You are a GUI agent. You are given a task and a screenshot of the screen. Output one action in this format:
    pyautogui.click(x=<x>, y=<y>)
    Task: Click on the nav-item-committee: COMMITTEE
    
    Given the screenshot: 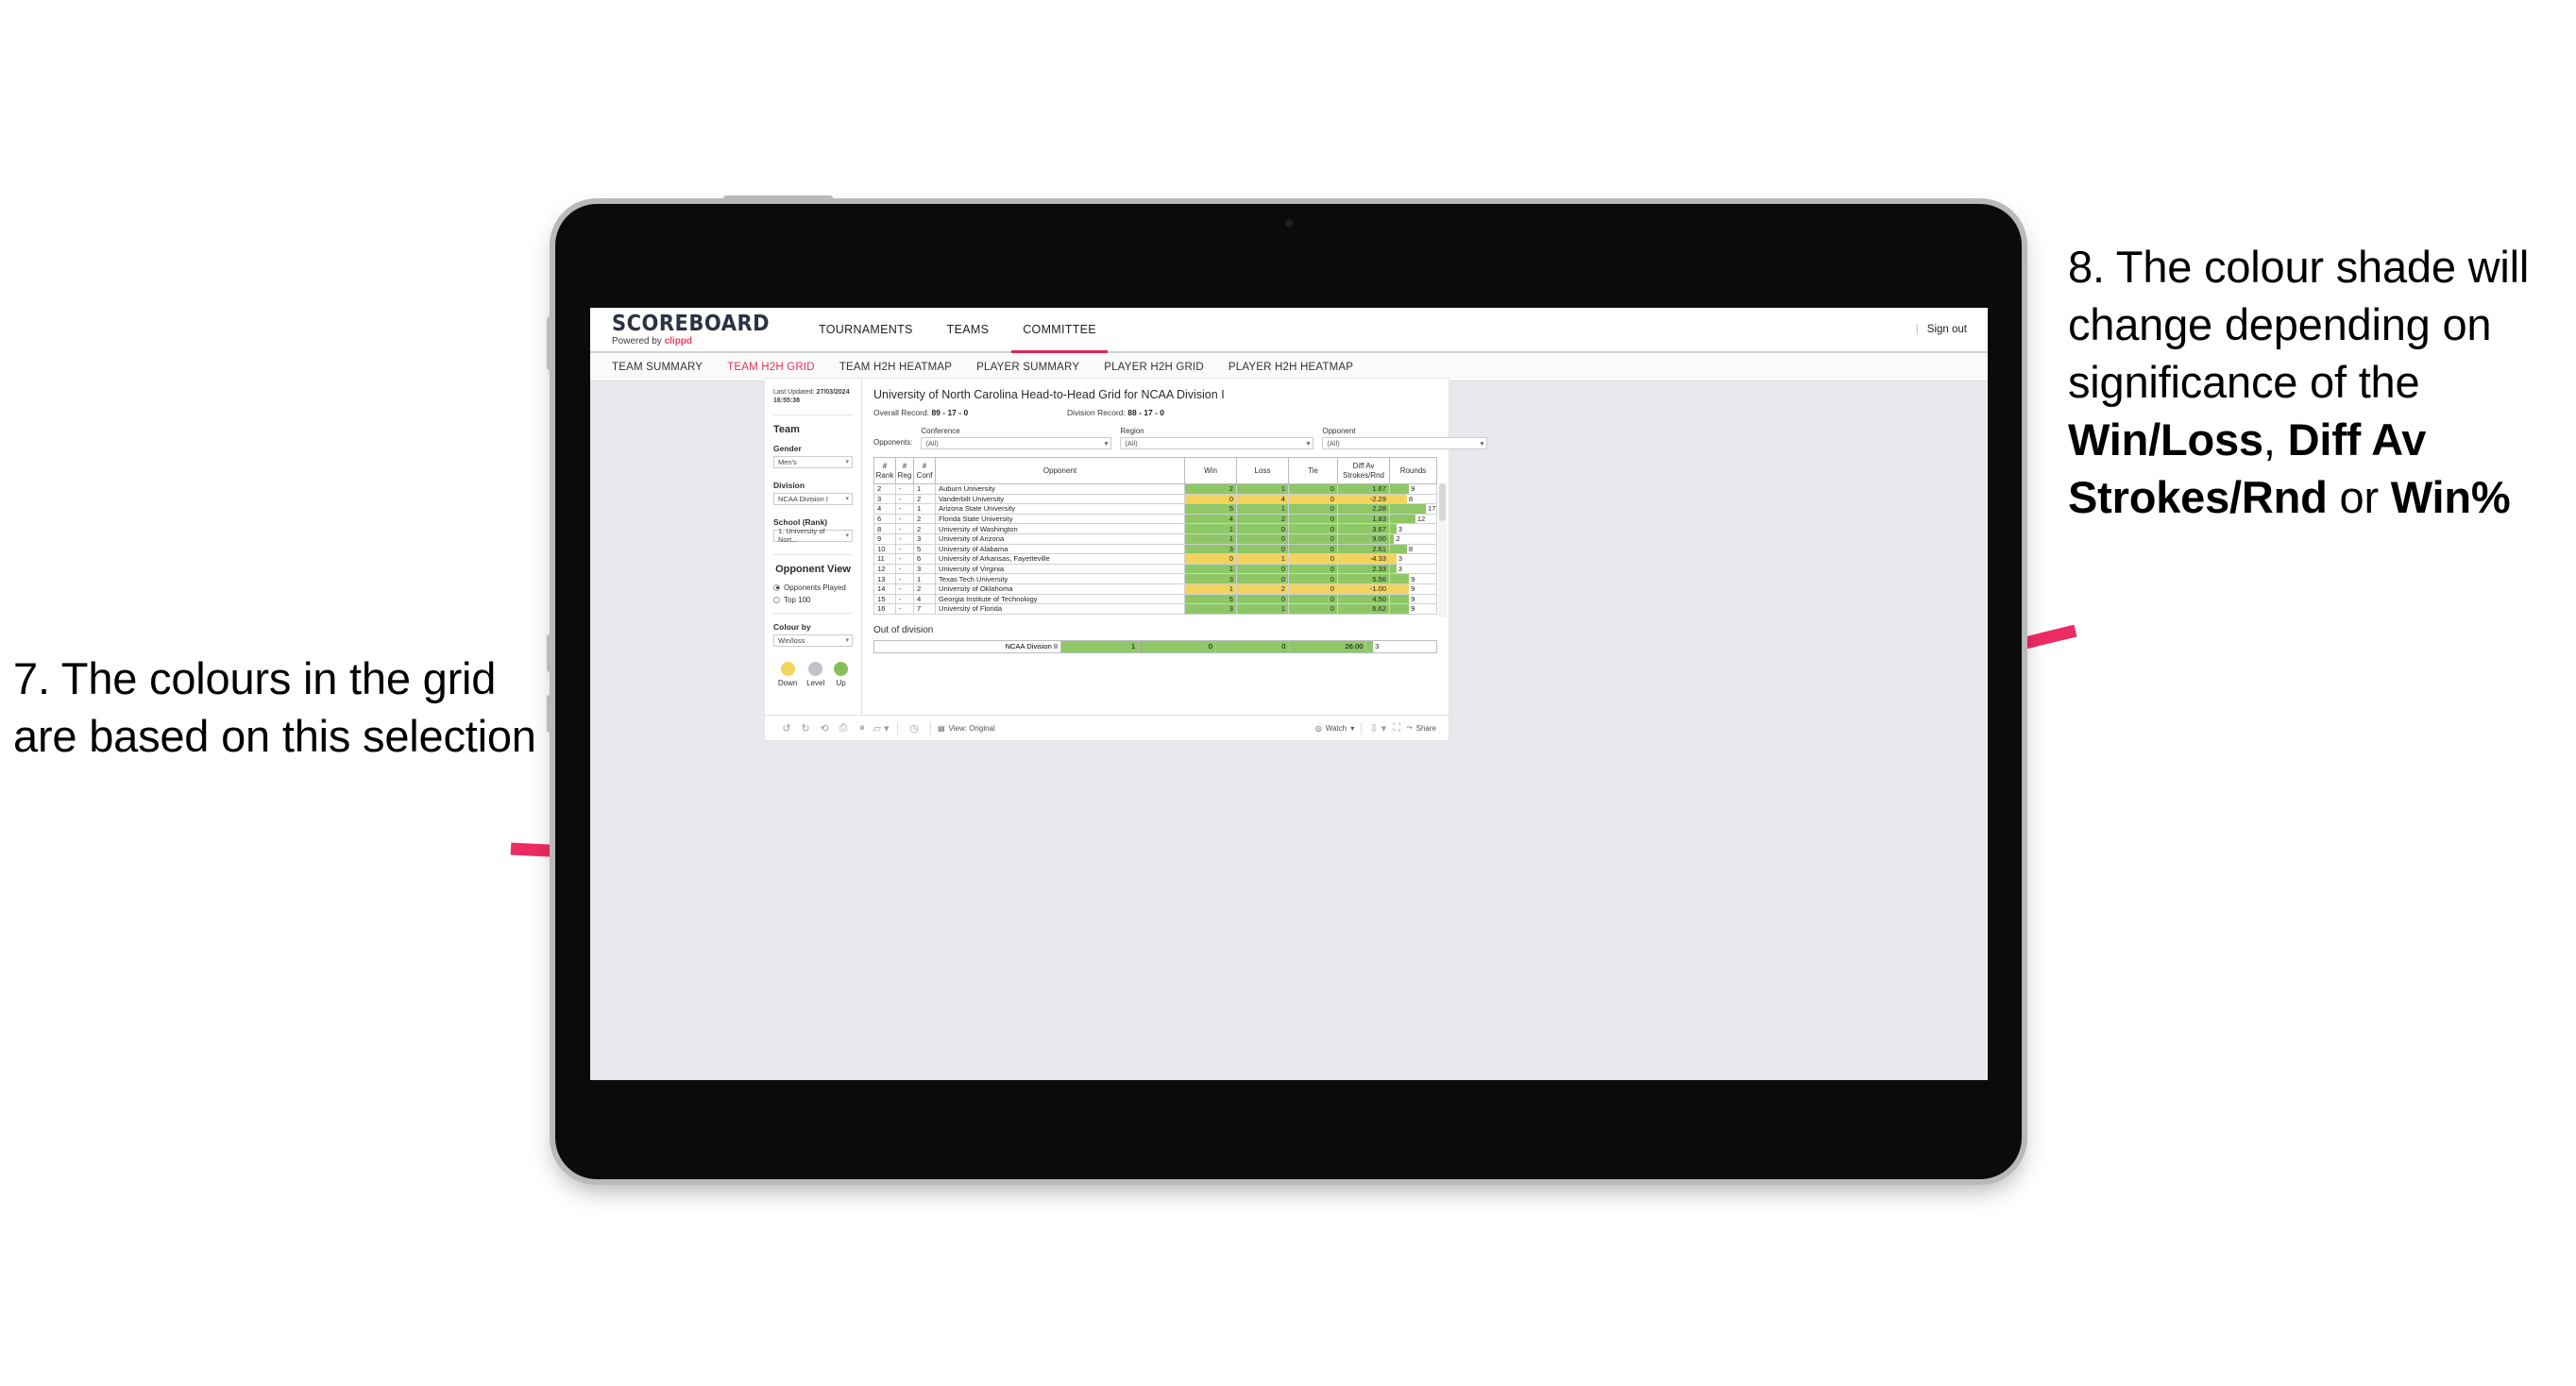 What is the action you would take?
    pyautogui.click(x=1059, y=330)
    